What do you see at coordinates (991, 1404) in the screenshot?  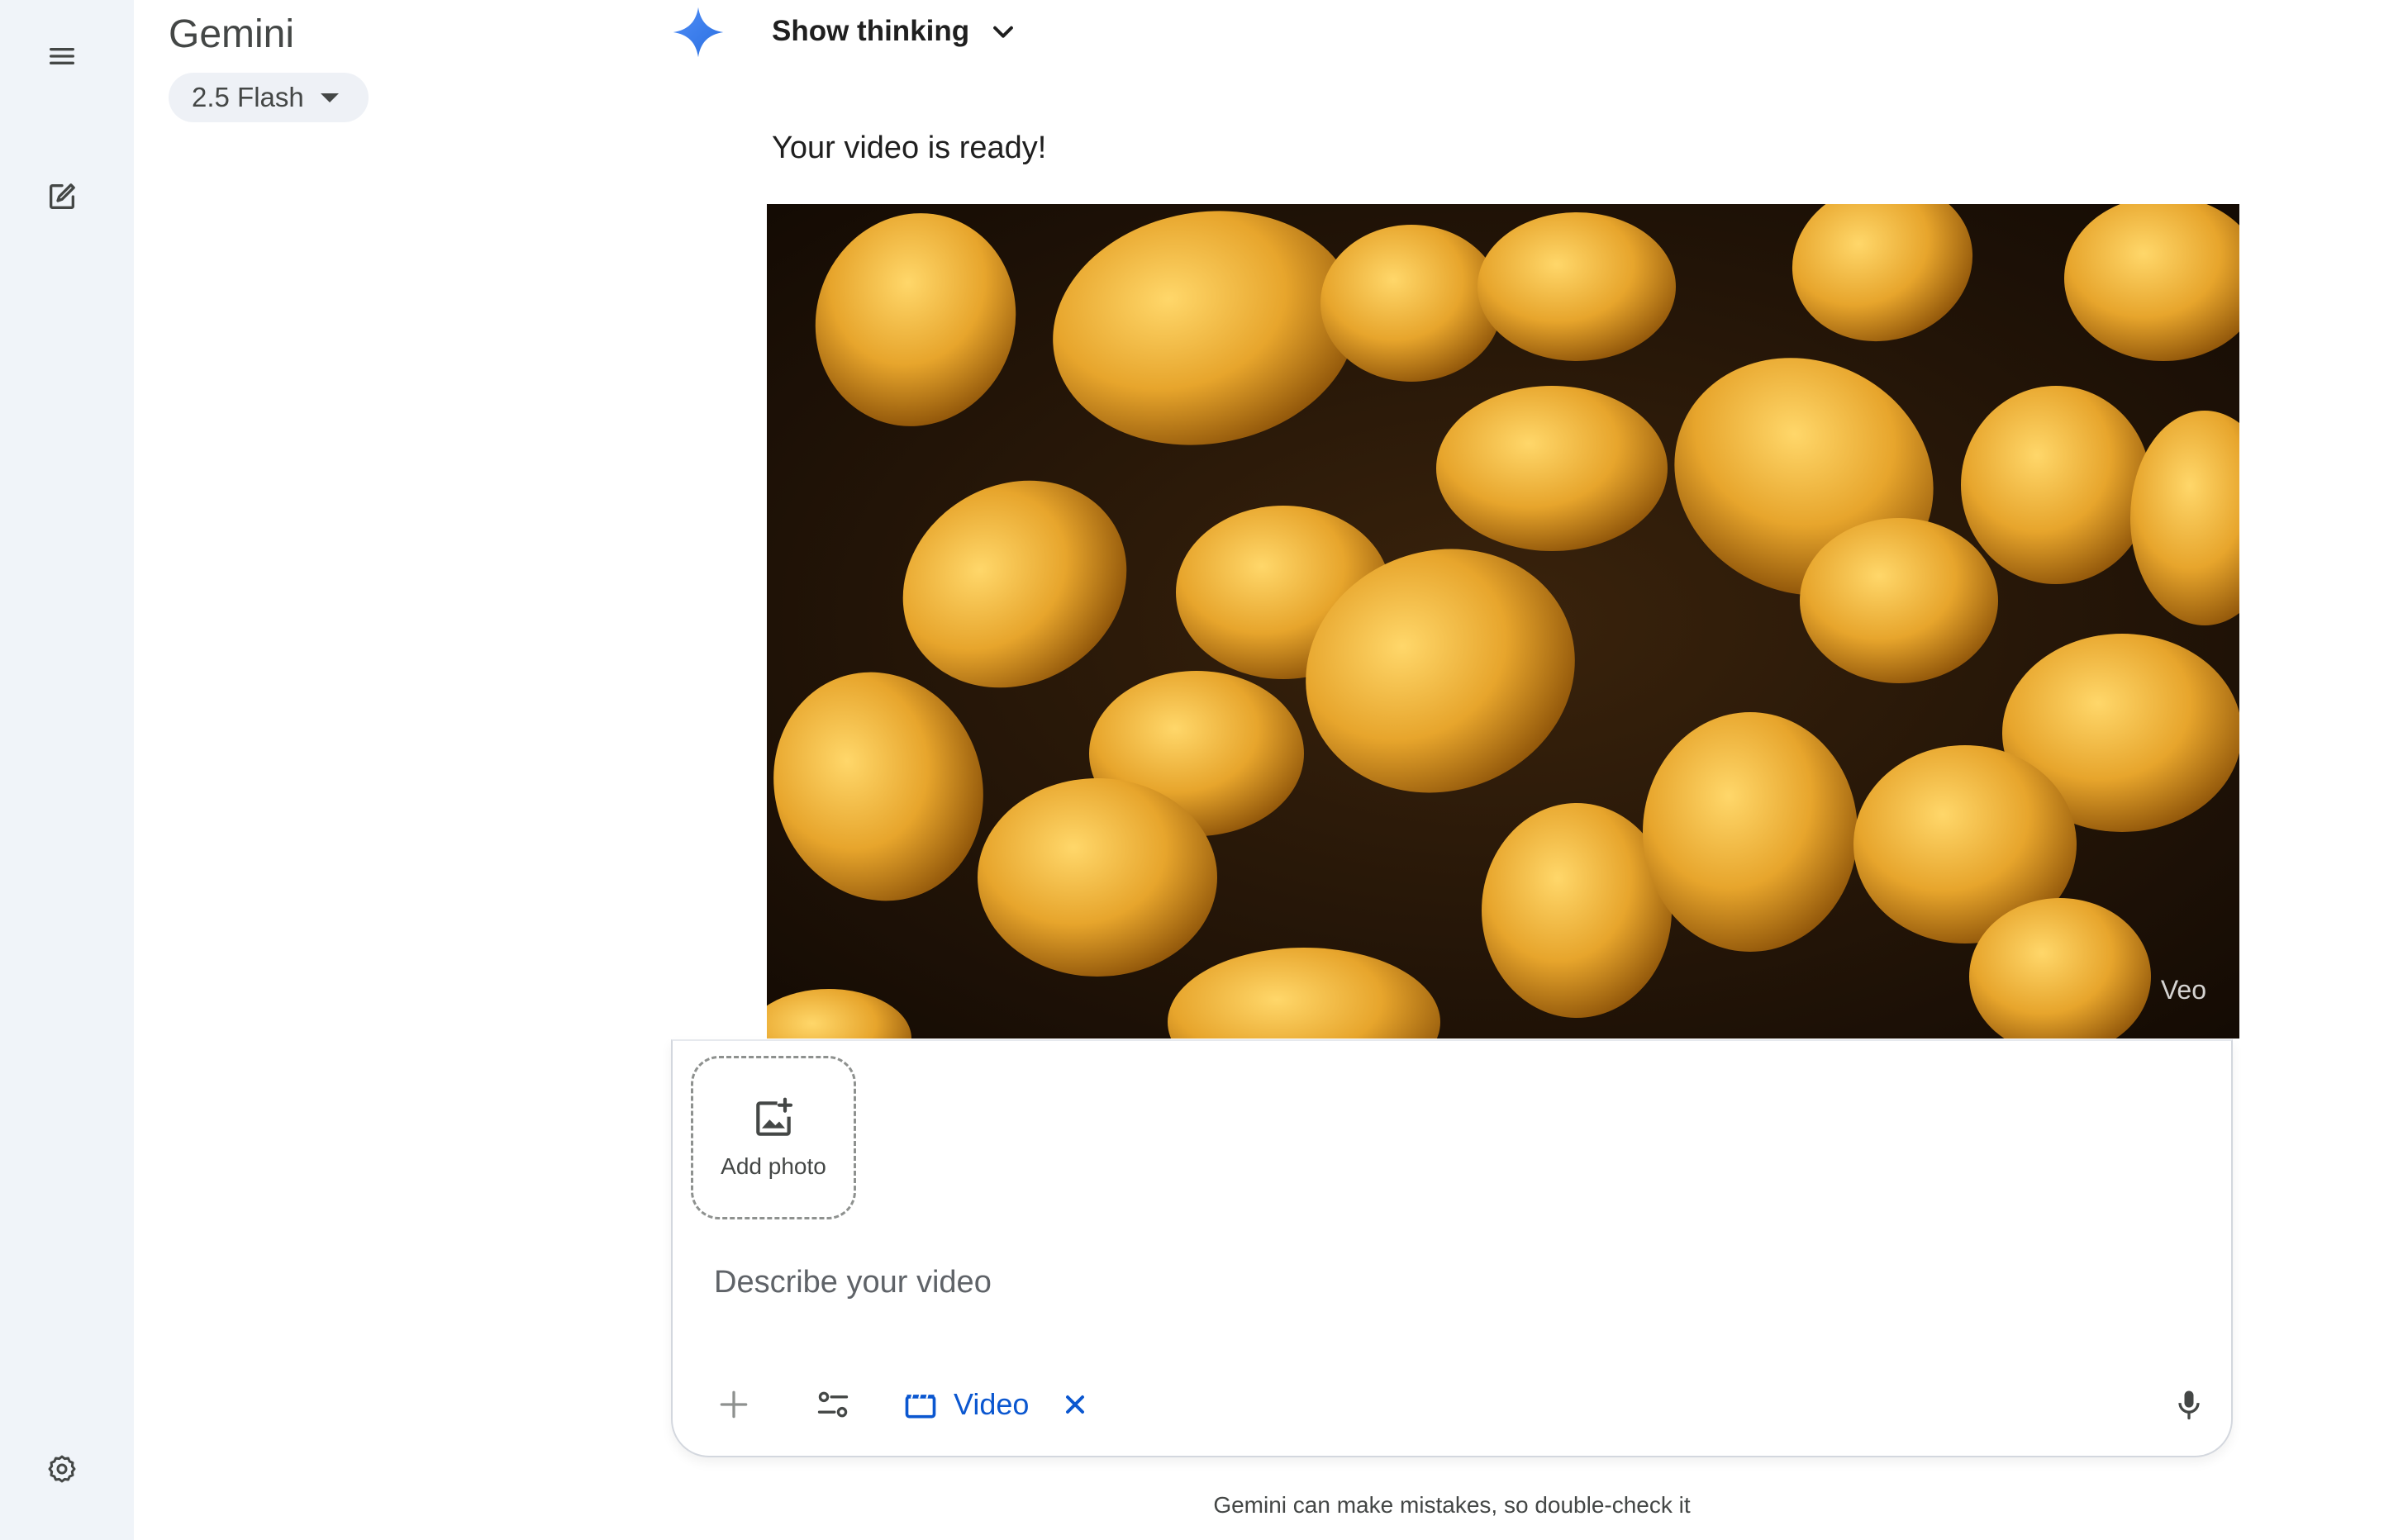 I see `video-chip-label: Video` at bounding box center [991, 1404].